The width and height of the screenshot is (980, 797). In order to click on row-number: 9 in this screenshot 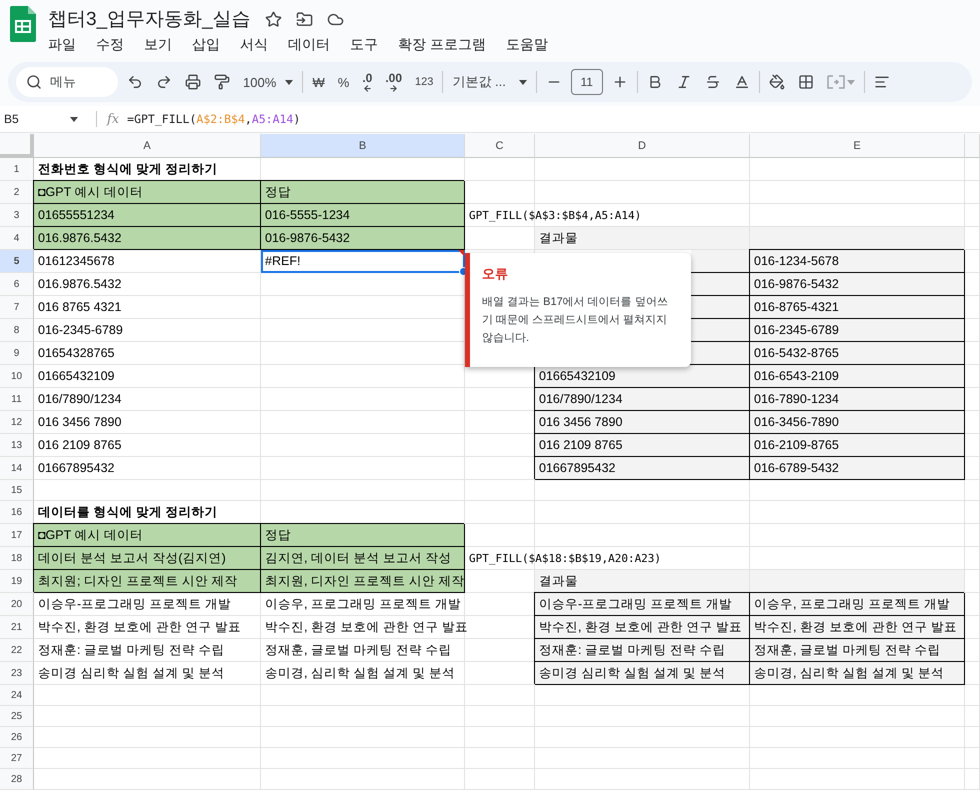, I will do `click(17, 353)`.